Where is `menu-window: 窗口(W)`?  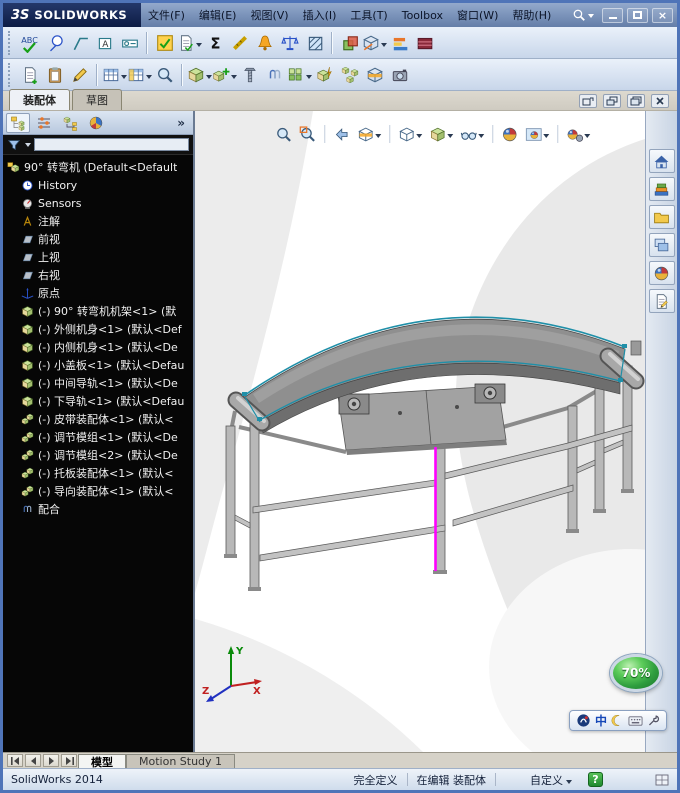 menu-window: 窗口(W) is located at coordinates (477, 15).